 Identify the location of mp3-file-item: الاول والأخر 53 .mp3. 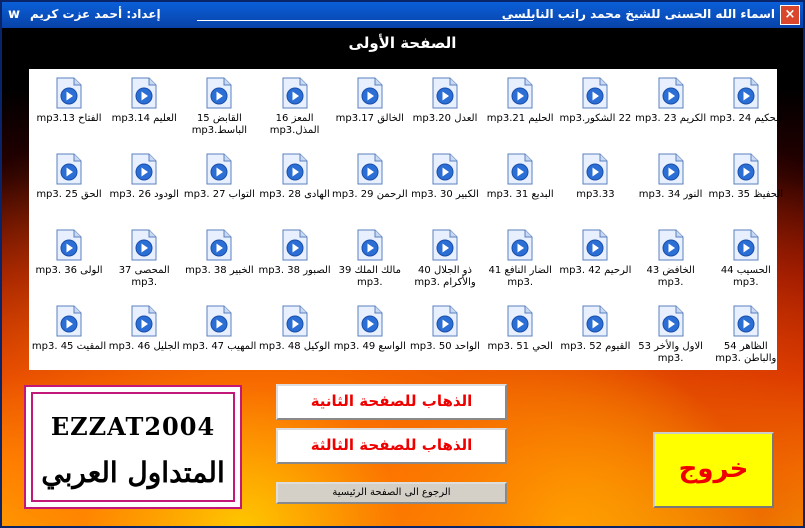
(671, 335).